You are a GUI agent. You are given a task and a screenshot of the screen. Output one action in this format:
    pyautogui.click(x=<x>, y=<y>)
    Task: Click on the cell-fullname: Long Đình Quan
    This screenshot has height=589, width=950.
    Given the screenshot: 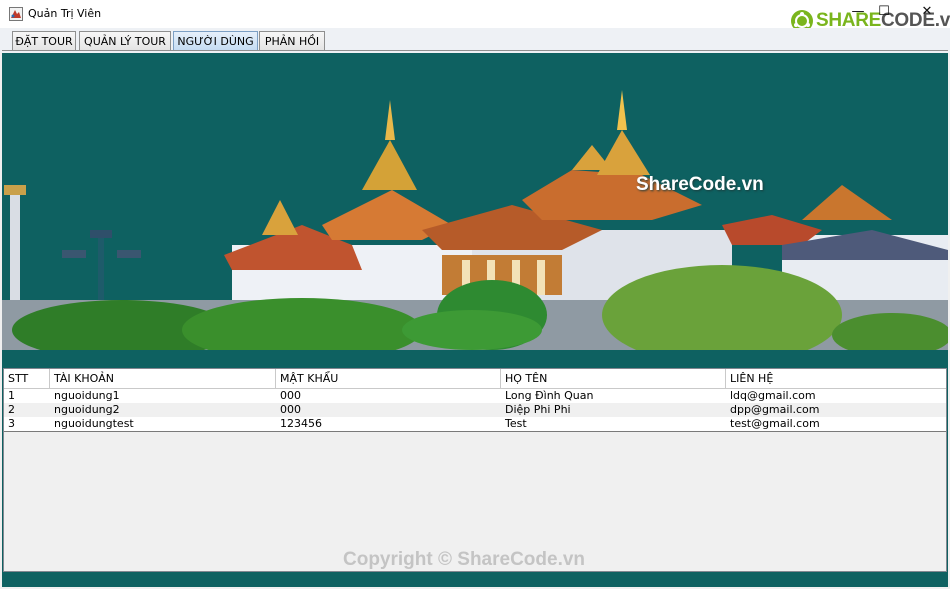 What is the action you would take?
    pyautogui.click(x=549, y=395)
    